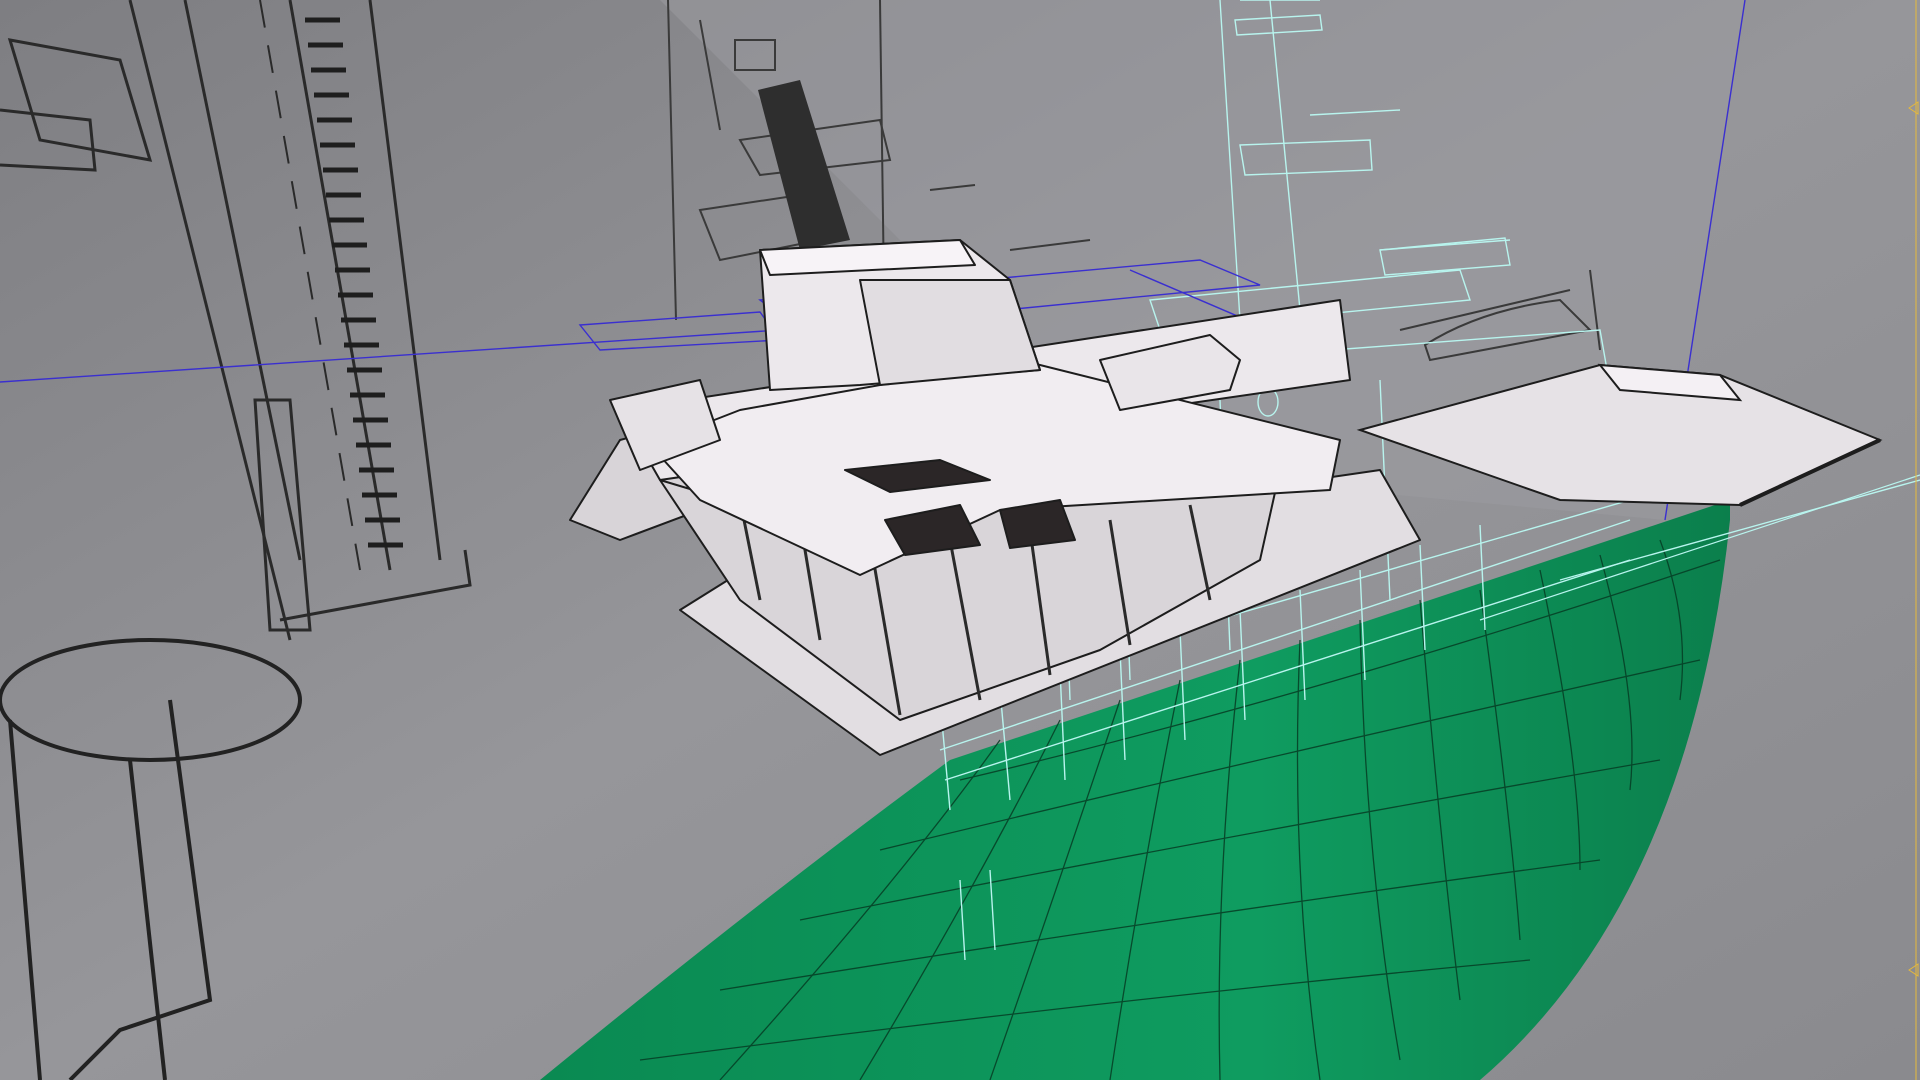  I want to click on viewport-edge-ruler, so click(1913, 540).